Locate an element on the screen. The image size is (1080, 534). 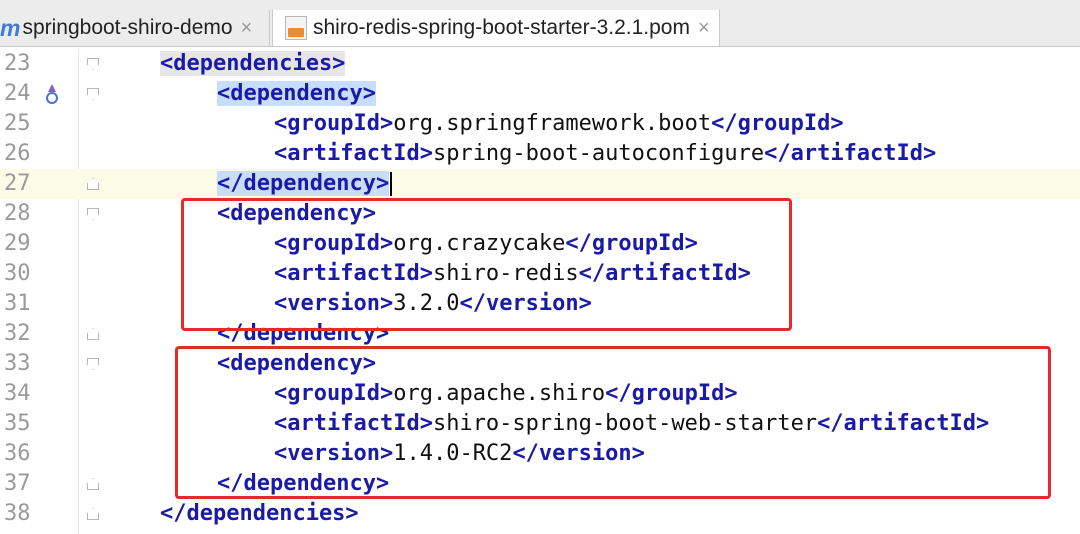
line-number: 27 is located at coordinates (17, 183).